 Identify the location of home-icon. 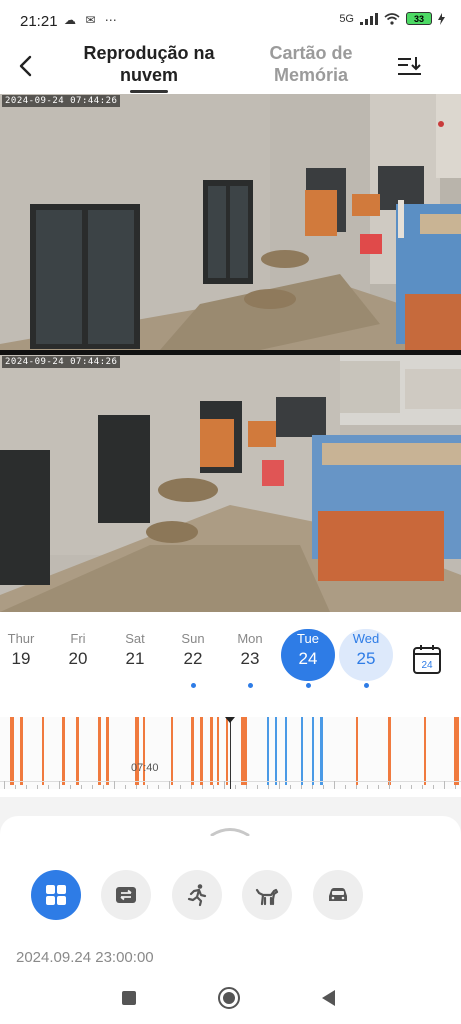
(229, 998).